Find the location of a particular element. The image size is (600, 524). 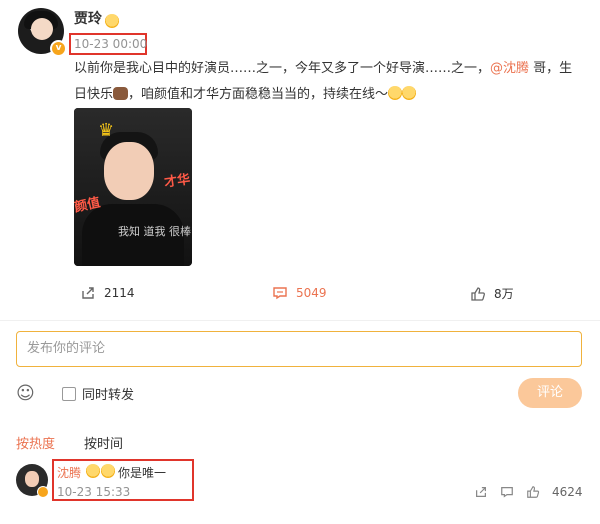

post-timestamp: 10-23 00:00 is located at coordinates (110, 44).